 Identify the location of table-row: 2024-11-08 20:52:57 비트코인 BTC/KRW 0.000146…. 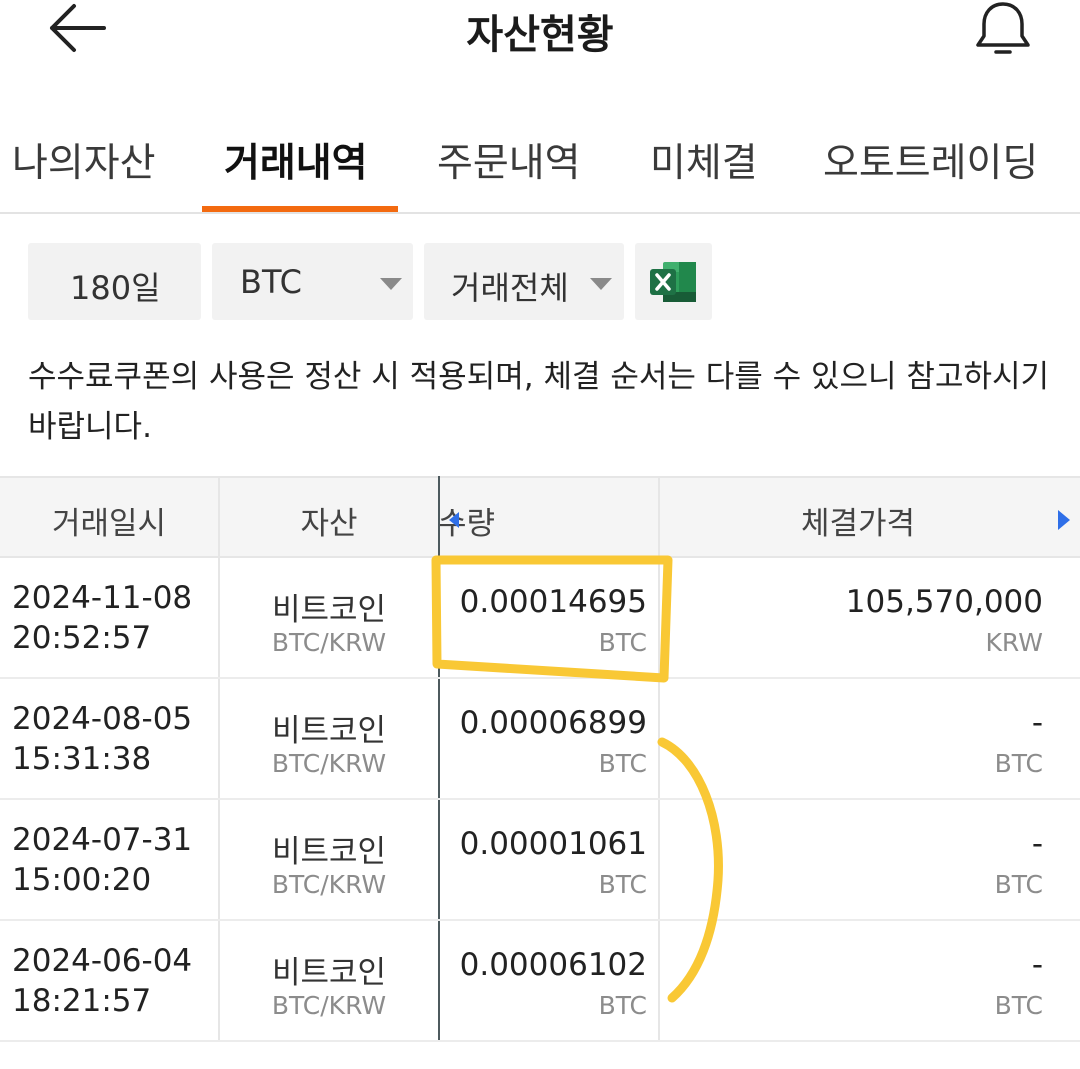
(540, 618).